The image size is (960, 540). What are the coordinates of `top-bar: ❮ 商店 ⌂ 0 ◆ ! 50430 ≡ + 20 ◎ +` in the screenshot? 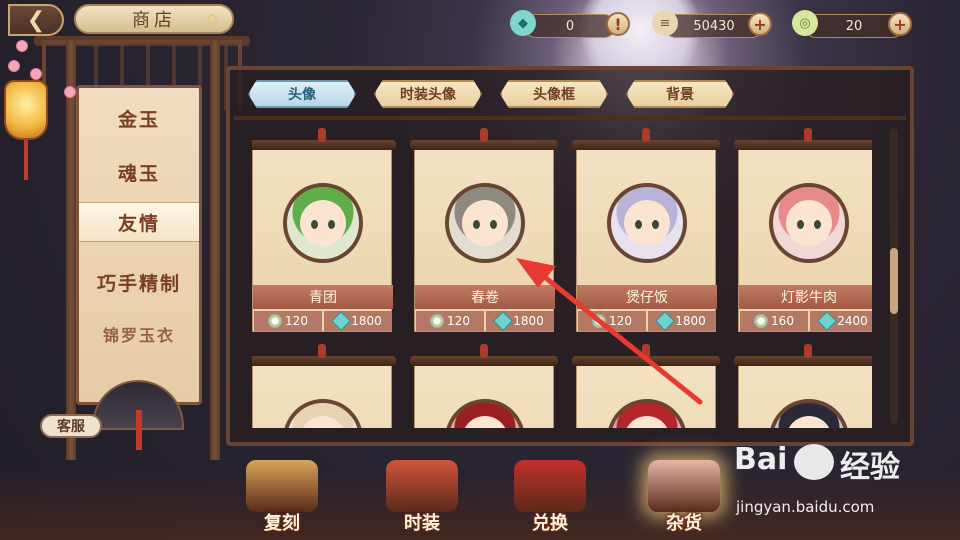 It's located at (480, 24).